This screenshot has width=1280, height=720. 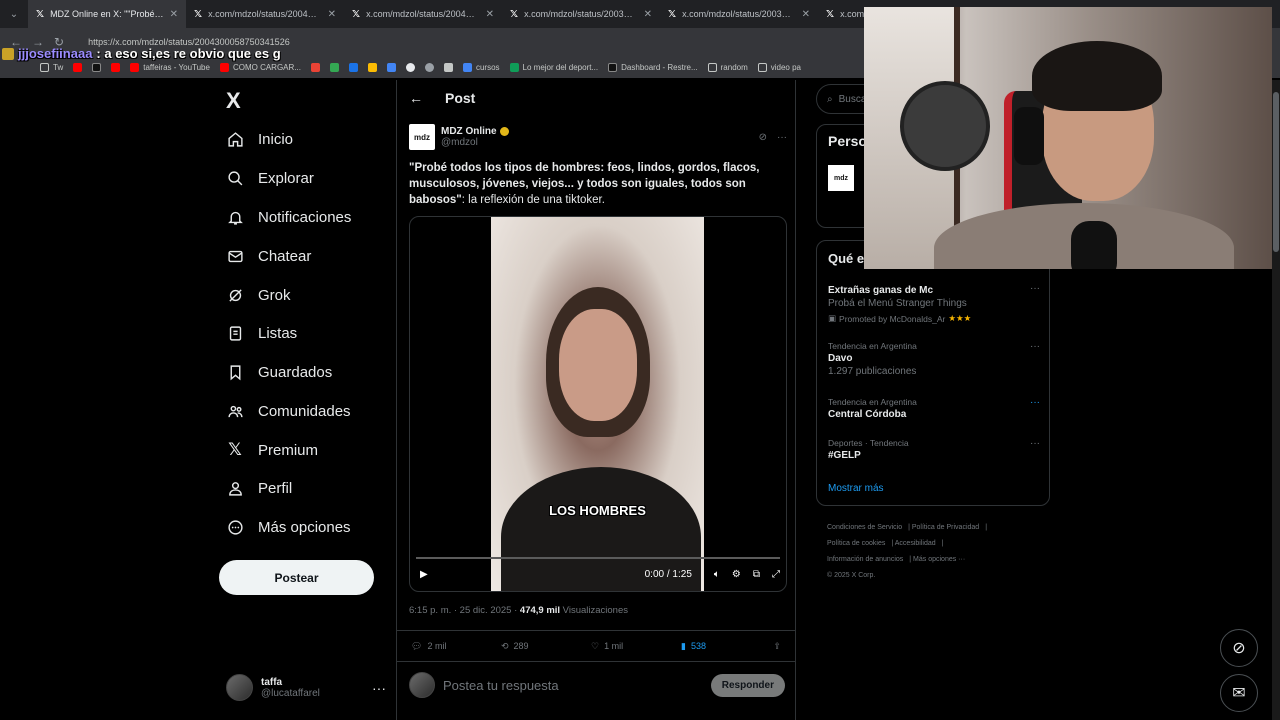 What do you see at coordinates (1276, 172) in the screenshot?
I see `scrollbar-thumb` at bounding box center [1276, 172].